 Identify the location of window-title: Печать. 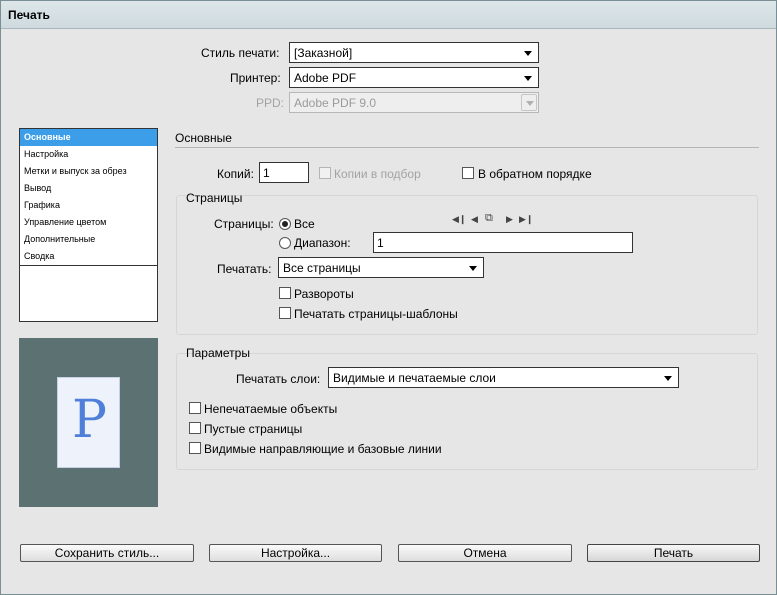
(29, 15).